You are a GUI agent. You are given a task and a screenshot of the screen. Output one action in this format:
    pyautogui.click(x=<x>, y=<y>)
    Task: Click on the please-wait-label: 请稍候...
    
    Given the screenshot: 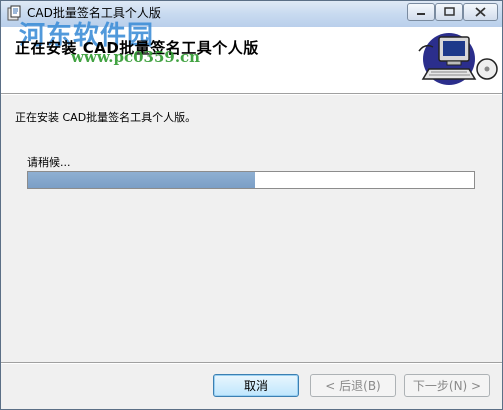 What is the action you would take?
    pyautogui.click(x=49, y=162)
    